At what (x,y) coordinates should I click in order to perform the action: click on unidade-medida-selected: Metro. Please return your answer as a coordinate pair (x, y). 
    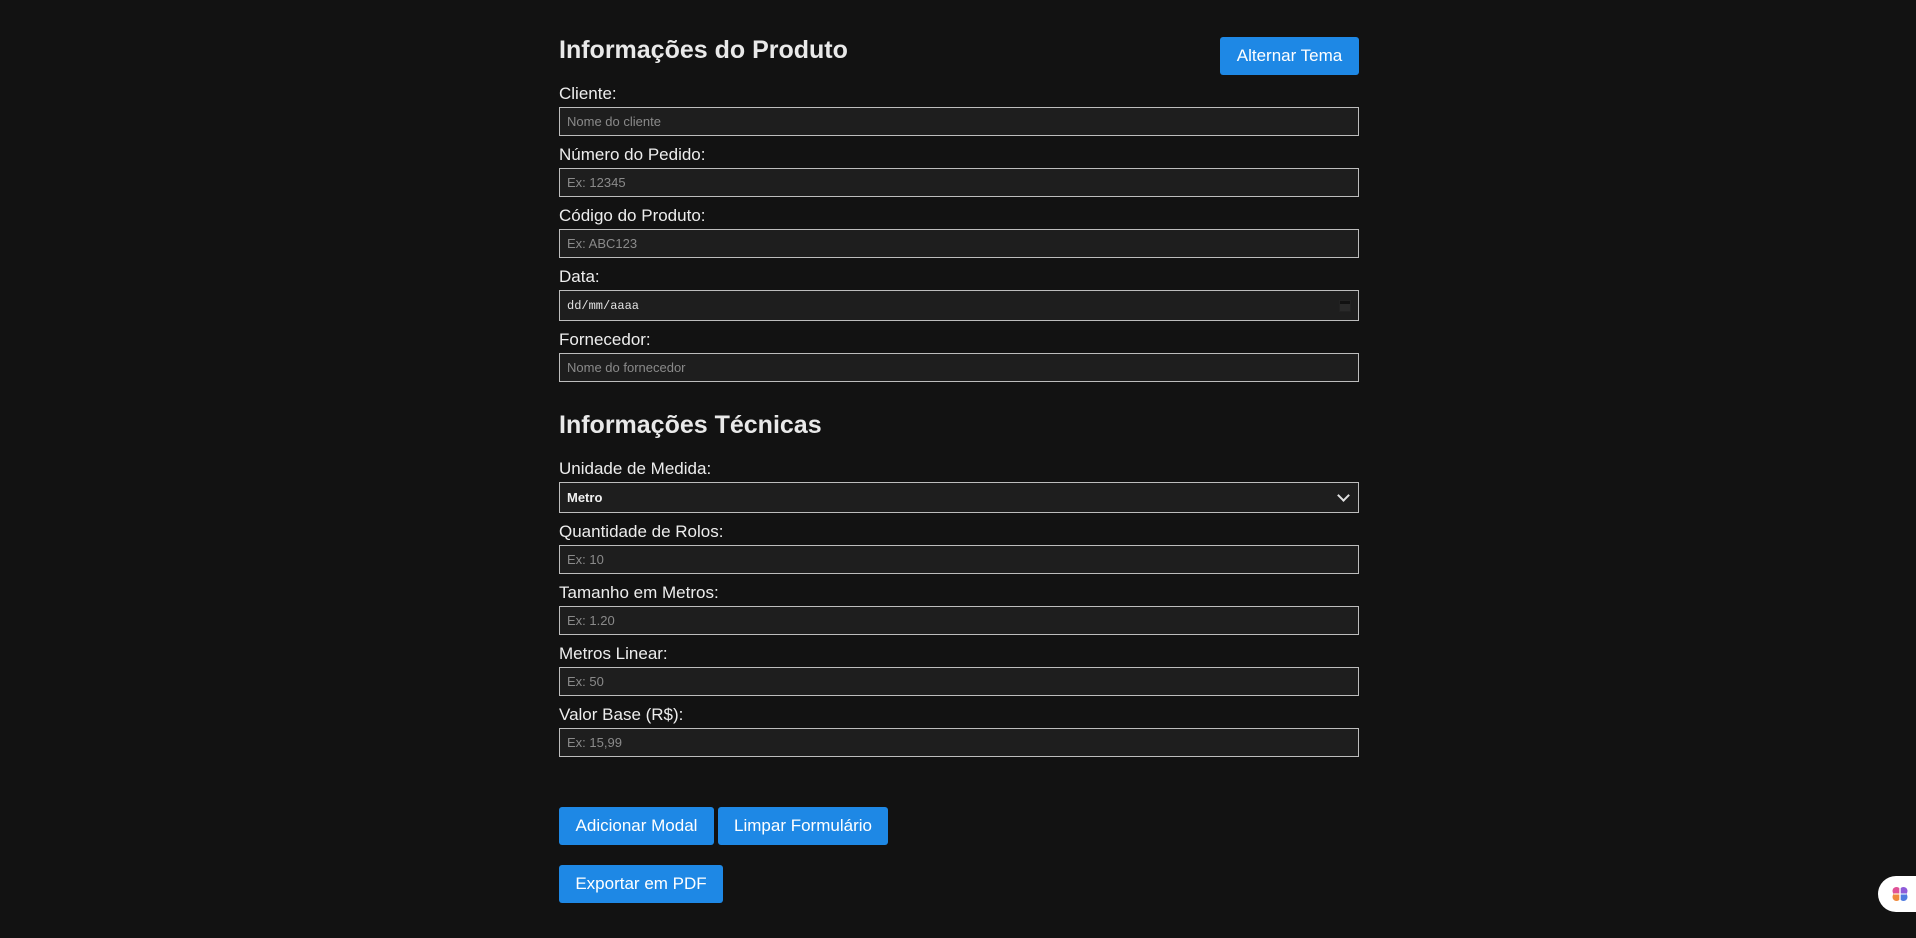
    Looking at the image, I should click on (585, 497).